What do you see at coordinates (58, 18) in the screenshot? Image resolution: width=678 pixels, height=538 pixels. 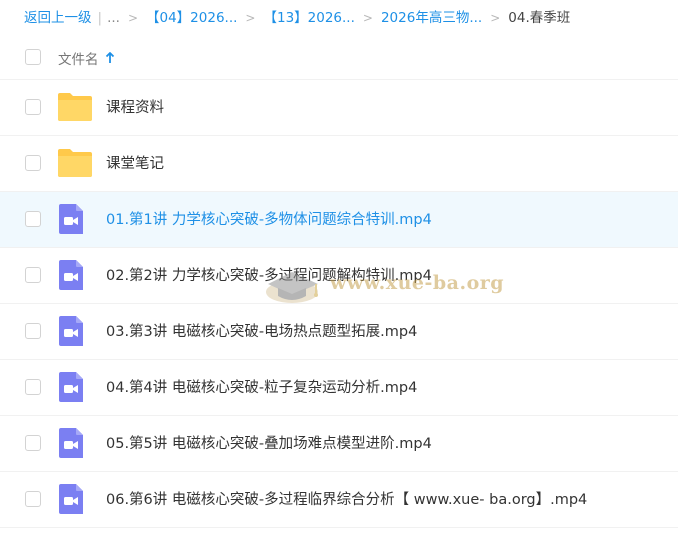 I see `back-link: 返回上一级` at bounding box center [58, 18].